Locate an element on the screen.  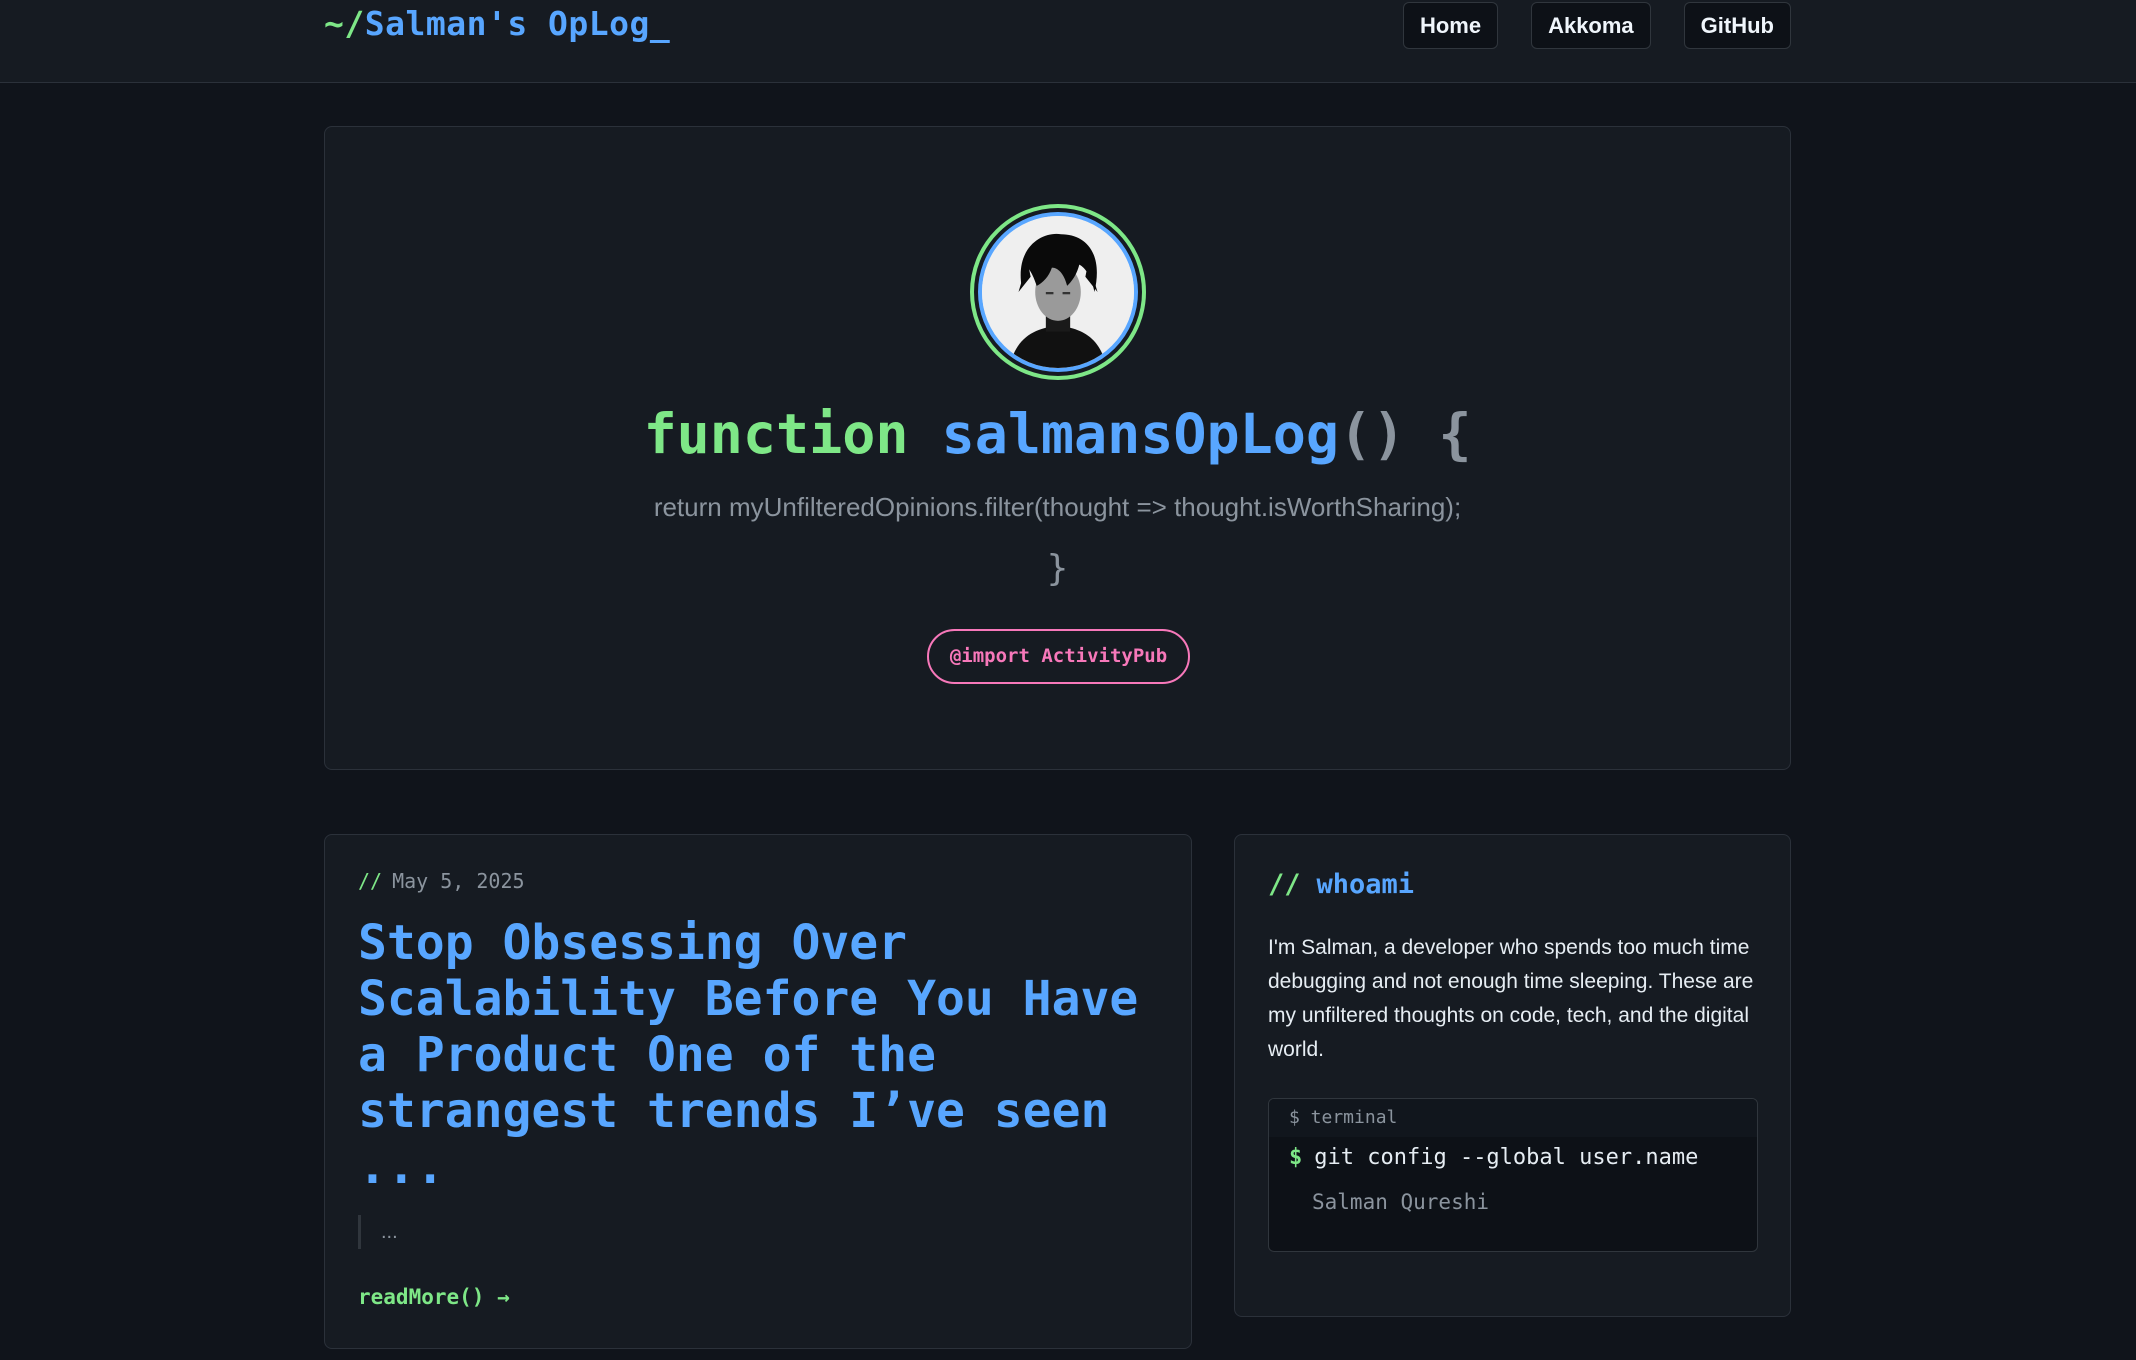
whoami-title: whoami is located at coordinates (1365, 884).